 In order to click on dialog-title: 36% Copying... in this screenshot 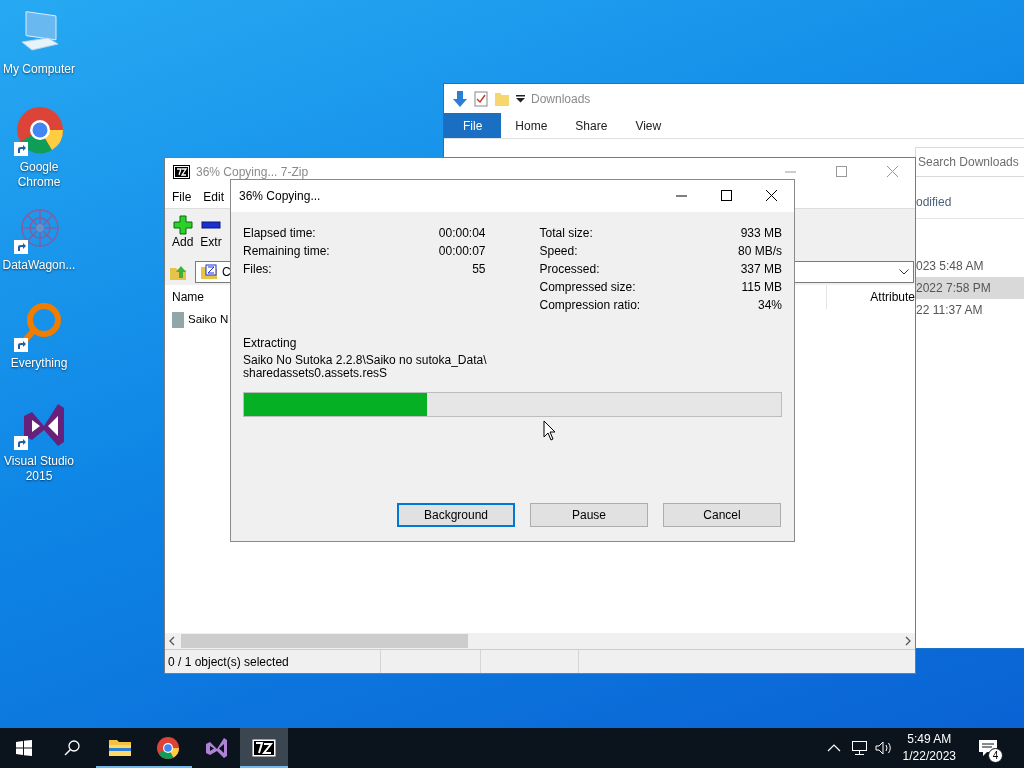, I will do `click(280, 196)`.